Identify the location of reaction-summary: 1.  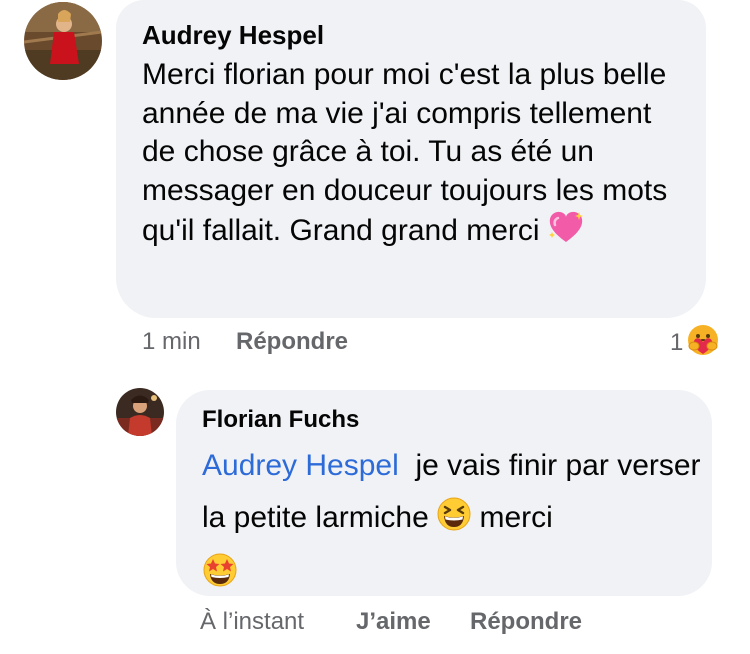
(694, 342).